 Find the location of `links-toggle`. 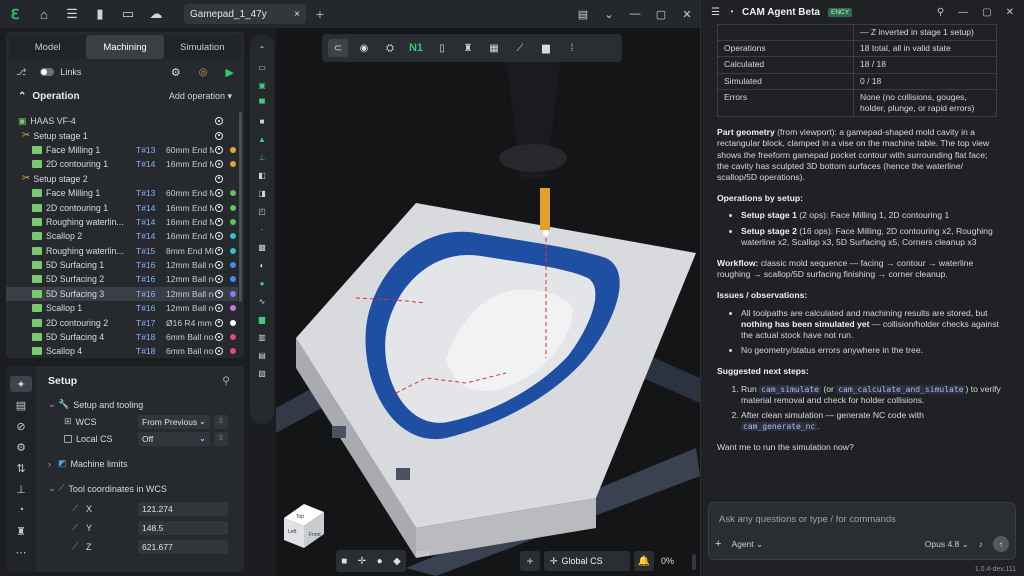

links-toggle is located at coordinates (47, 72).